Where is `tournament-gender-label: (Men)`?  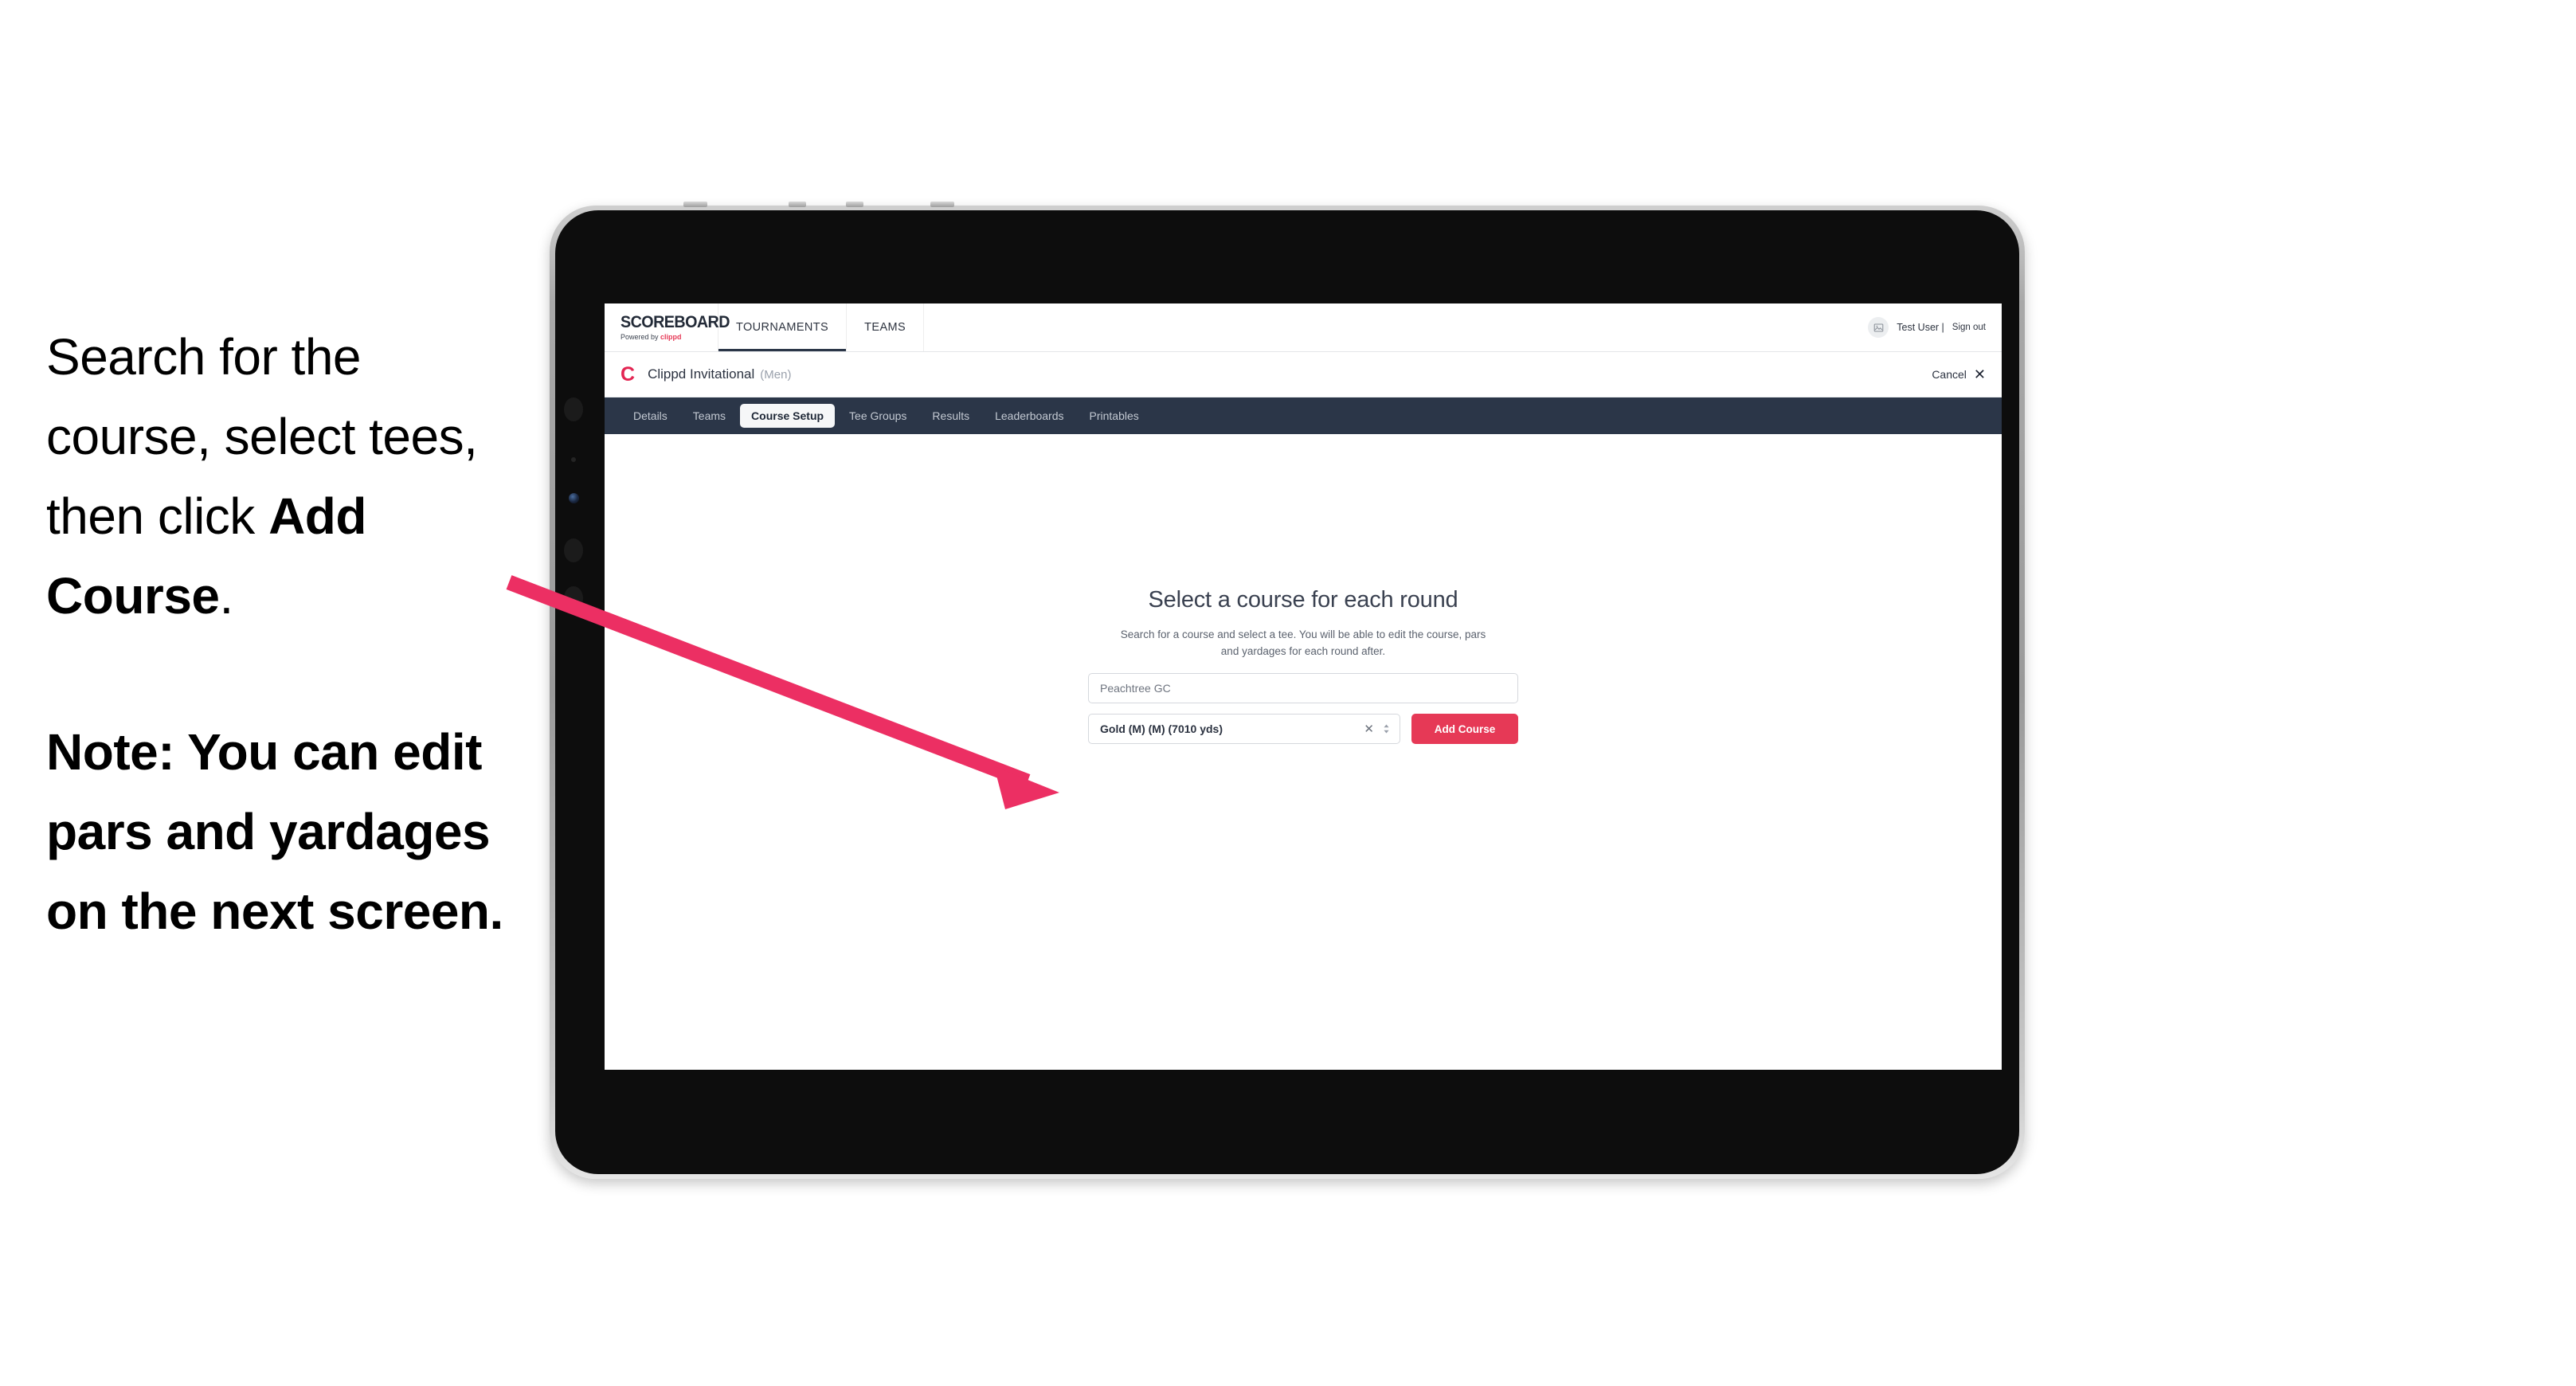
tournament-gender-label: (Men) is located at coordinates (776, 374).